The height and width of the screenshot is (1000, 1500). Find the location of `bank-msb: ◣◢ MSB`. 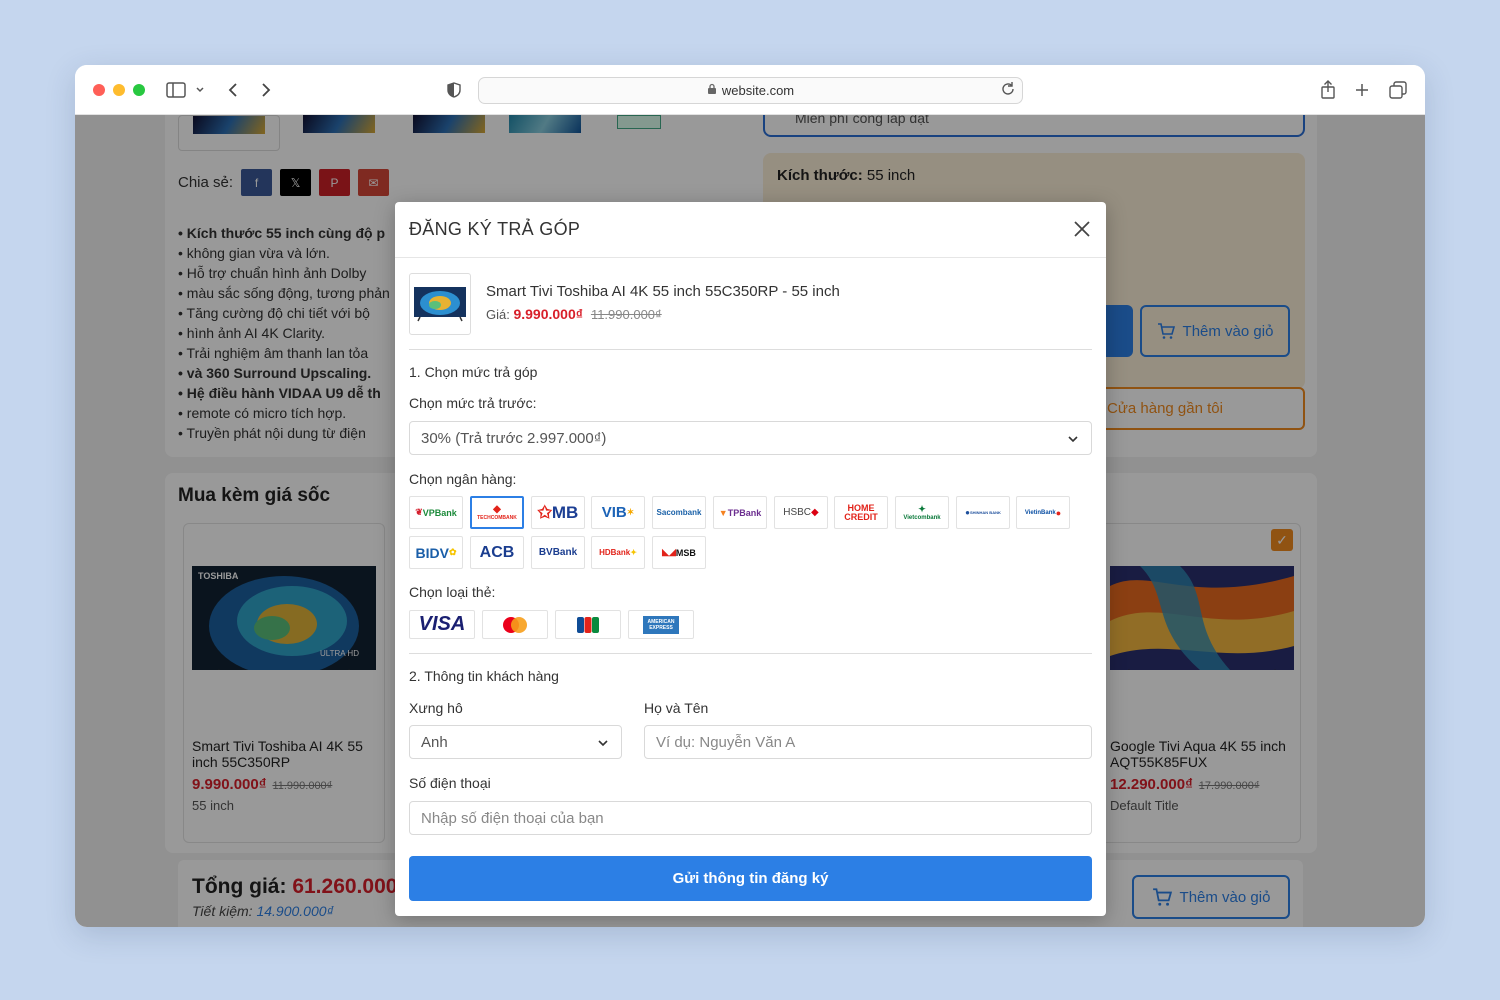

bank-msb: ◣◢ MSB is located at coordinates (679, 552).